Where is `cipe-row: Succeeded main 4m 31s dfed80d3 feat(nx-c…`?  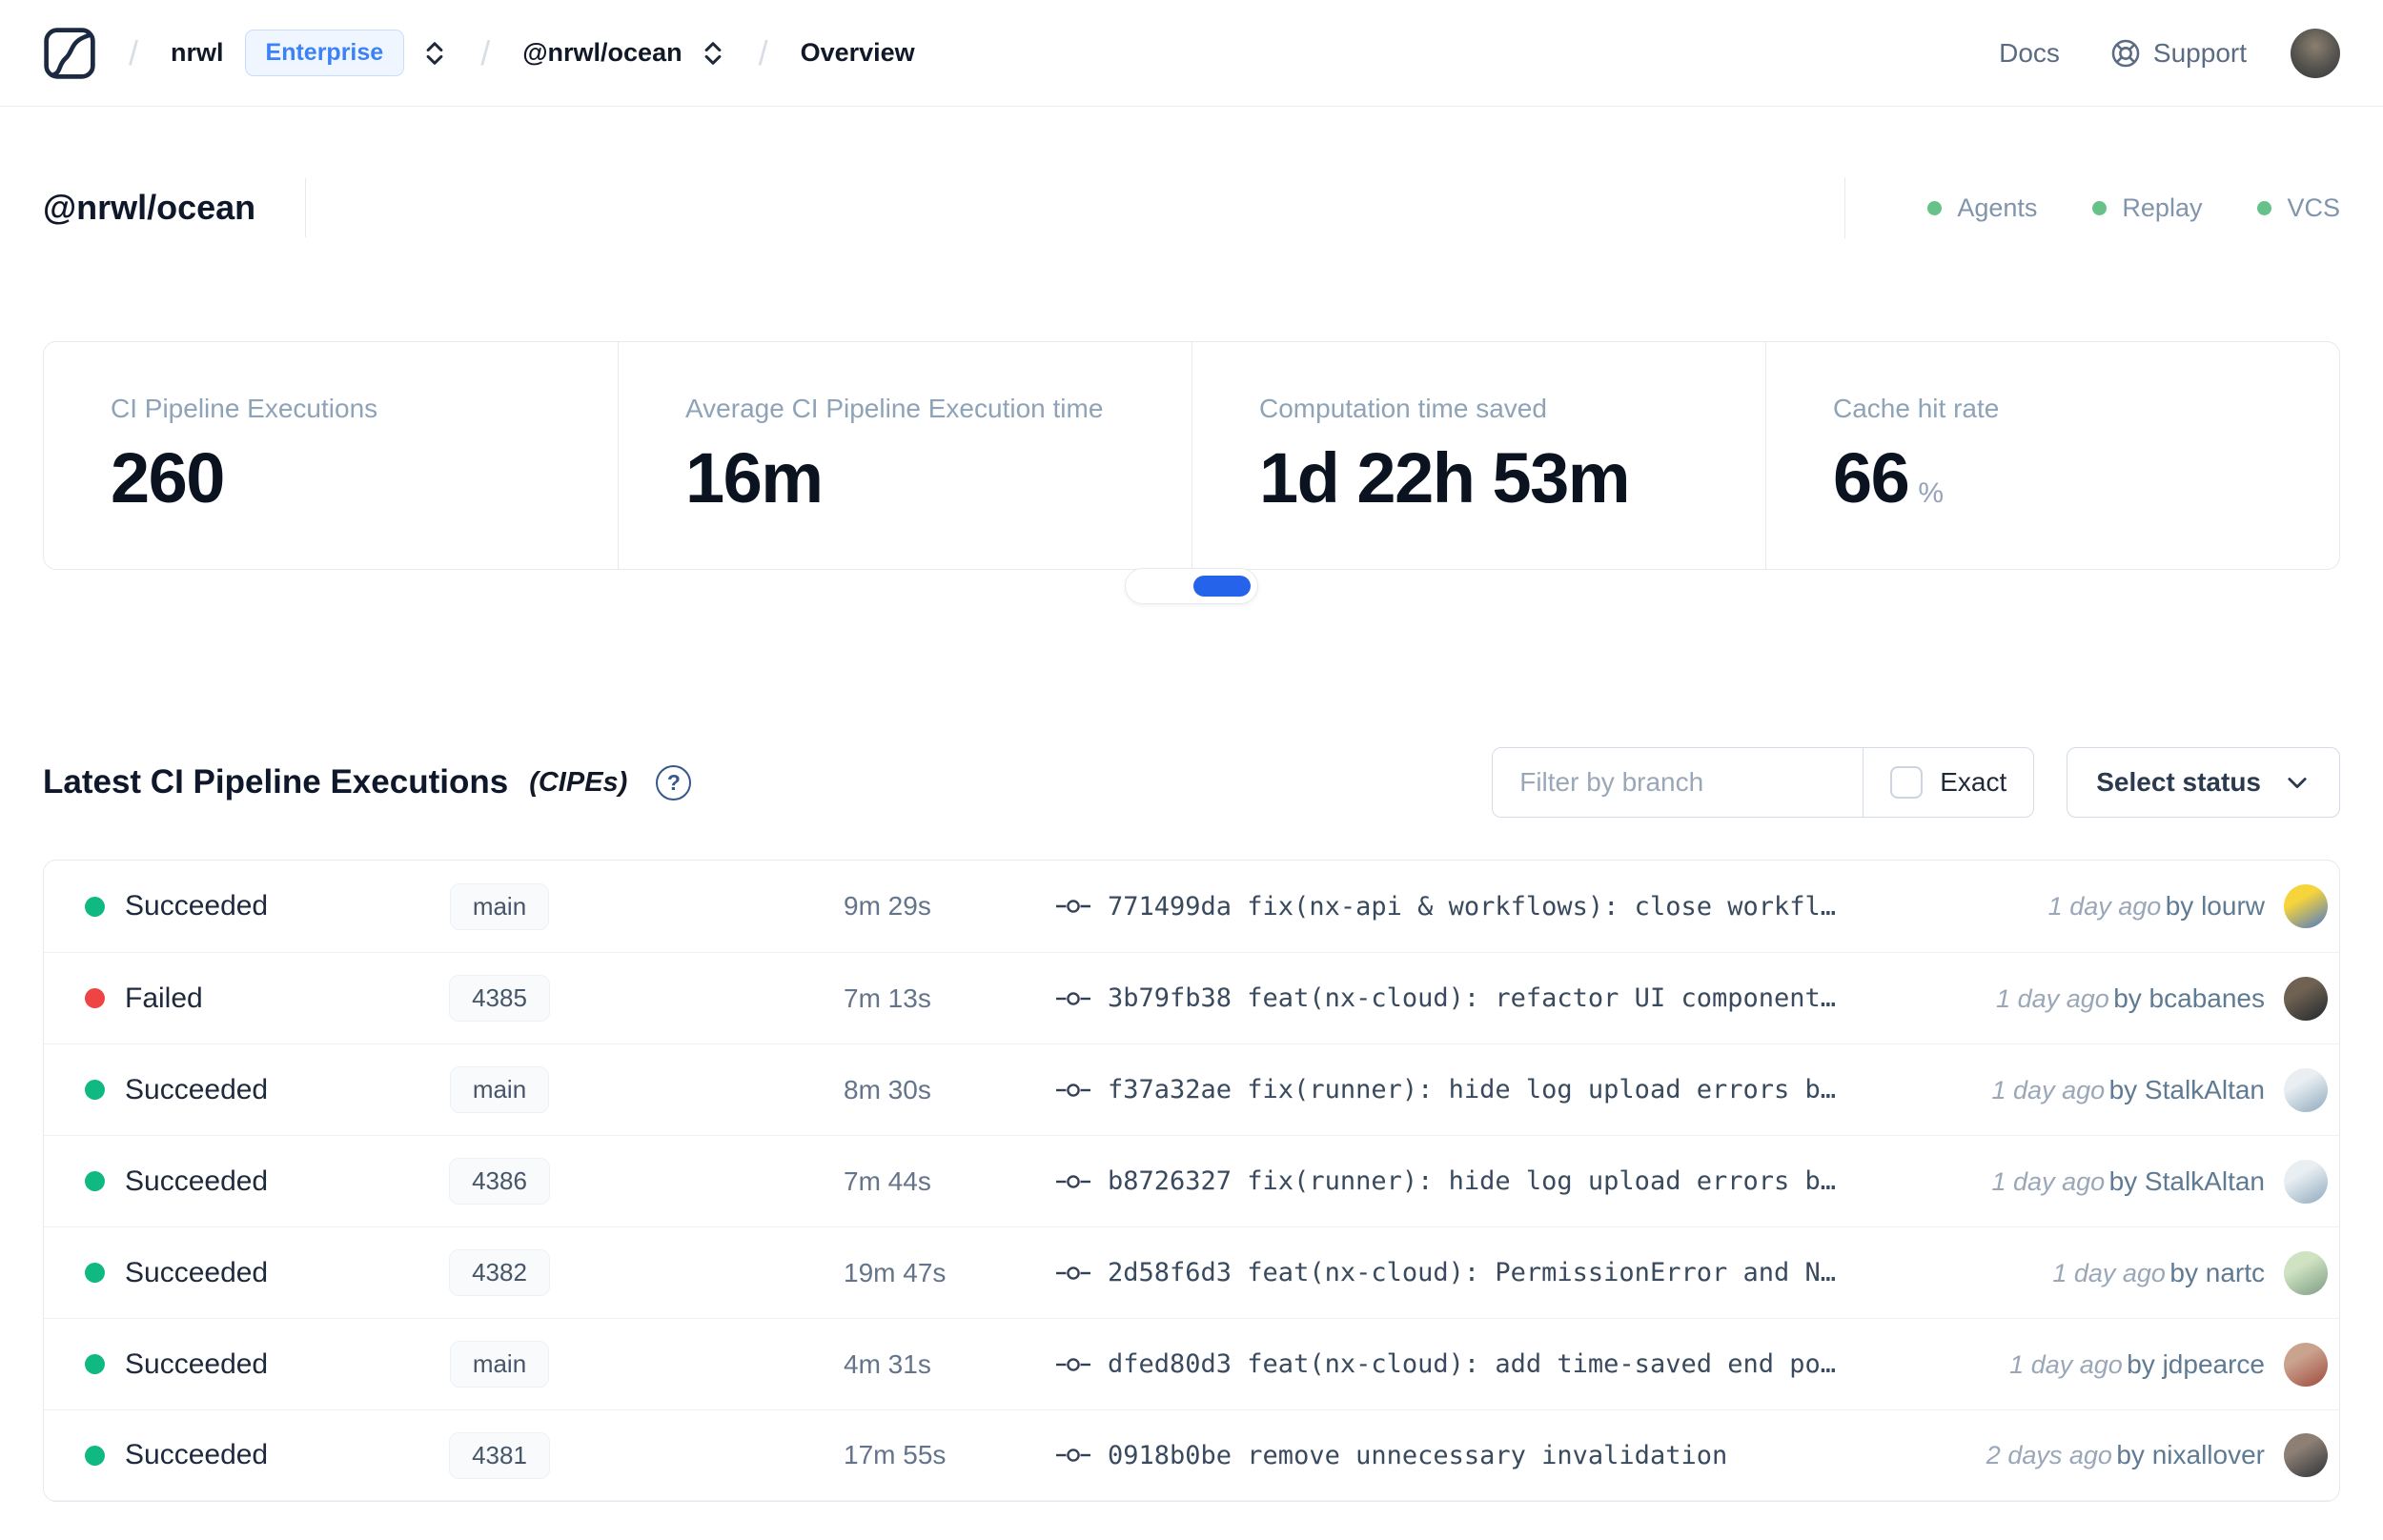 cipe-row: Succeeded main 4m 31s dfed80d3 feat(nx-c… is located at coordinates (1191, 1363).